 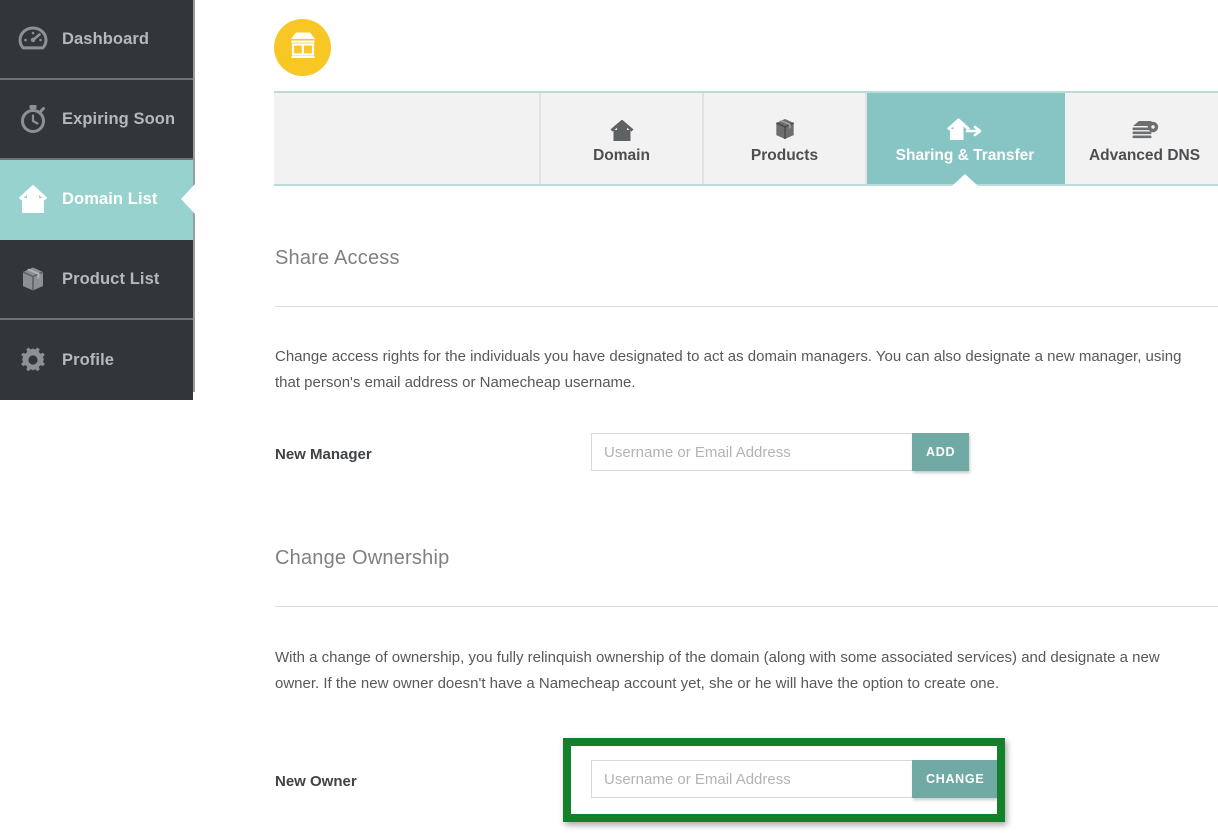 What do you see at coordinates (33, 39) in the screenshot?
I see `speedometer-icon` at bounding box center [33, 39].